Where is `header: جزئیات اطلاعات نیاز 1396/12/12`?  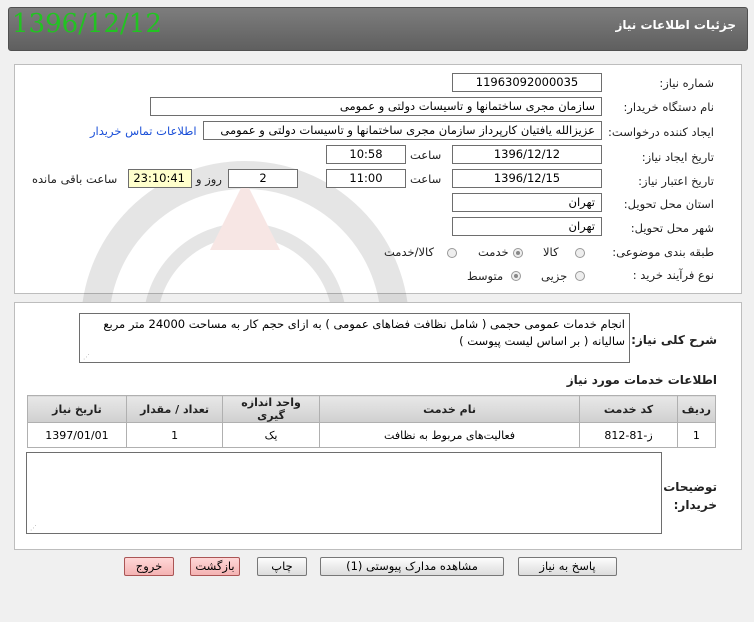
header: جزئیات اطلاعات نیاز 1396/12/12 is located at coordinates (377, 30).